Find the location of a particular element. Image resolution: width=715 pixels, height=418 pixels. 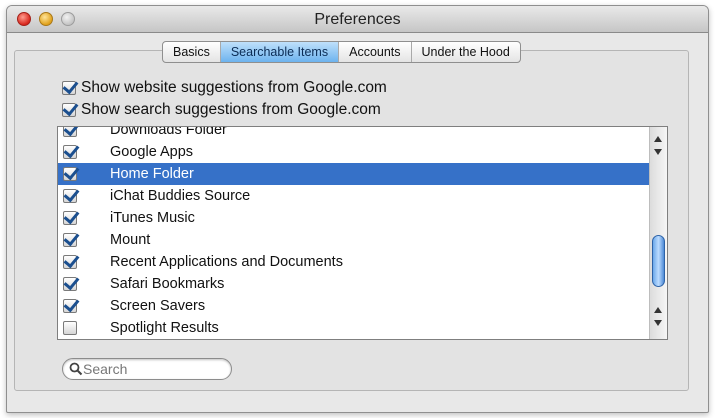

list-item: Screen Savers is located at coordinates (354, 306).